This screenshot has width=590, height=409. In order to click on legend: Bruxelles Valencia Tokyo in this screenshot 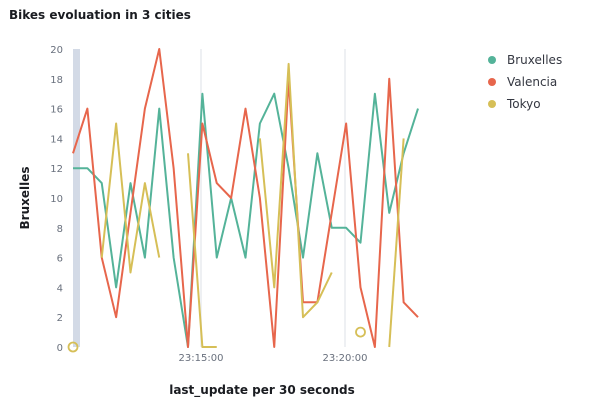, I will do `click(525, 82)`.